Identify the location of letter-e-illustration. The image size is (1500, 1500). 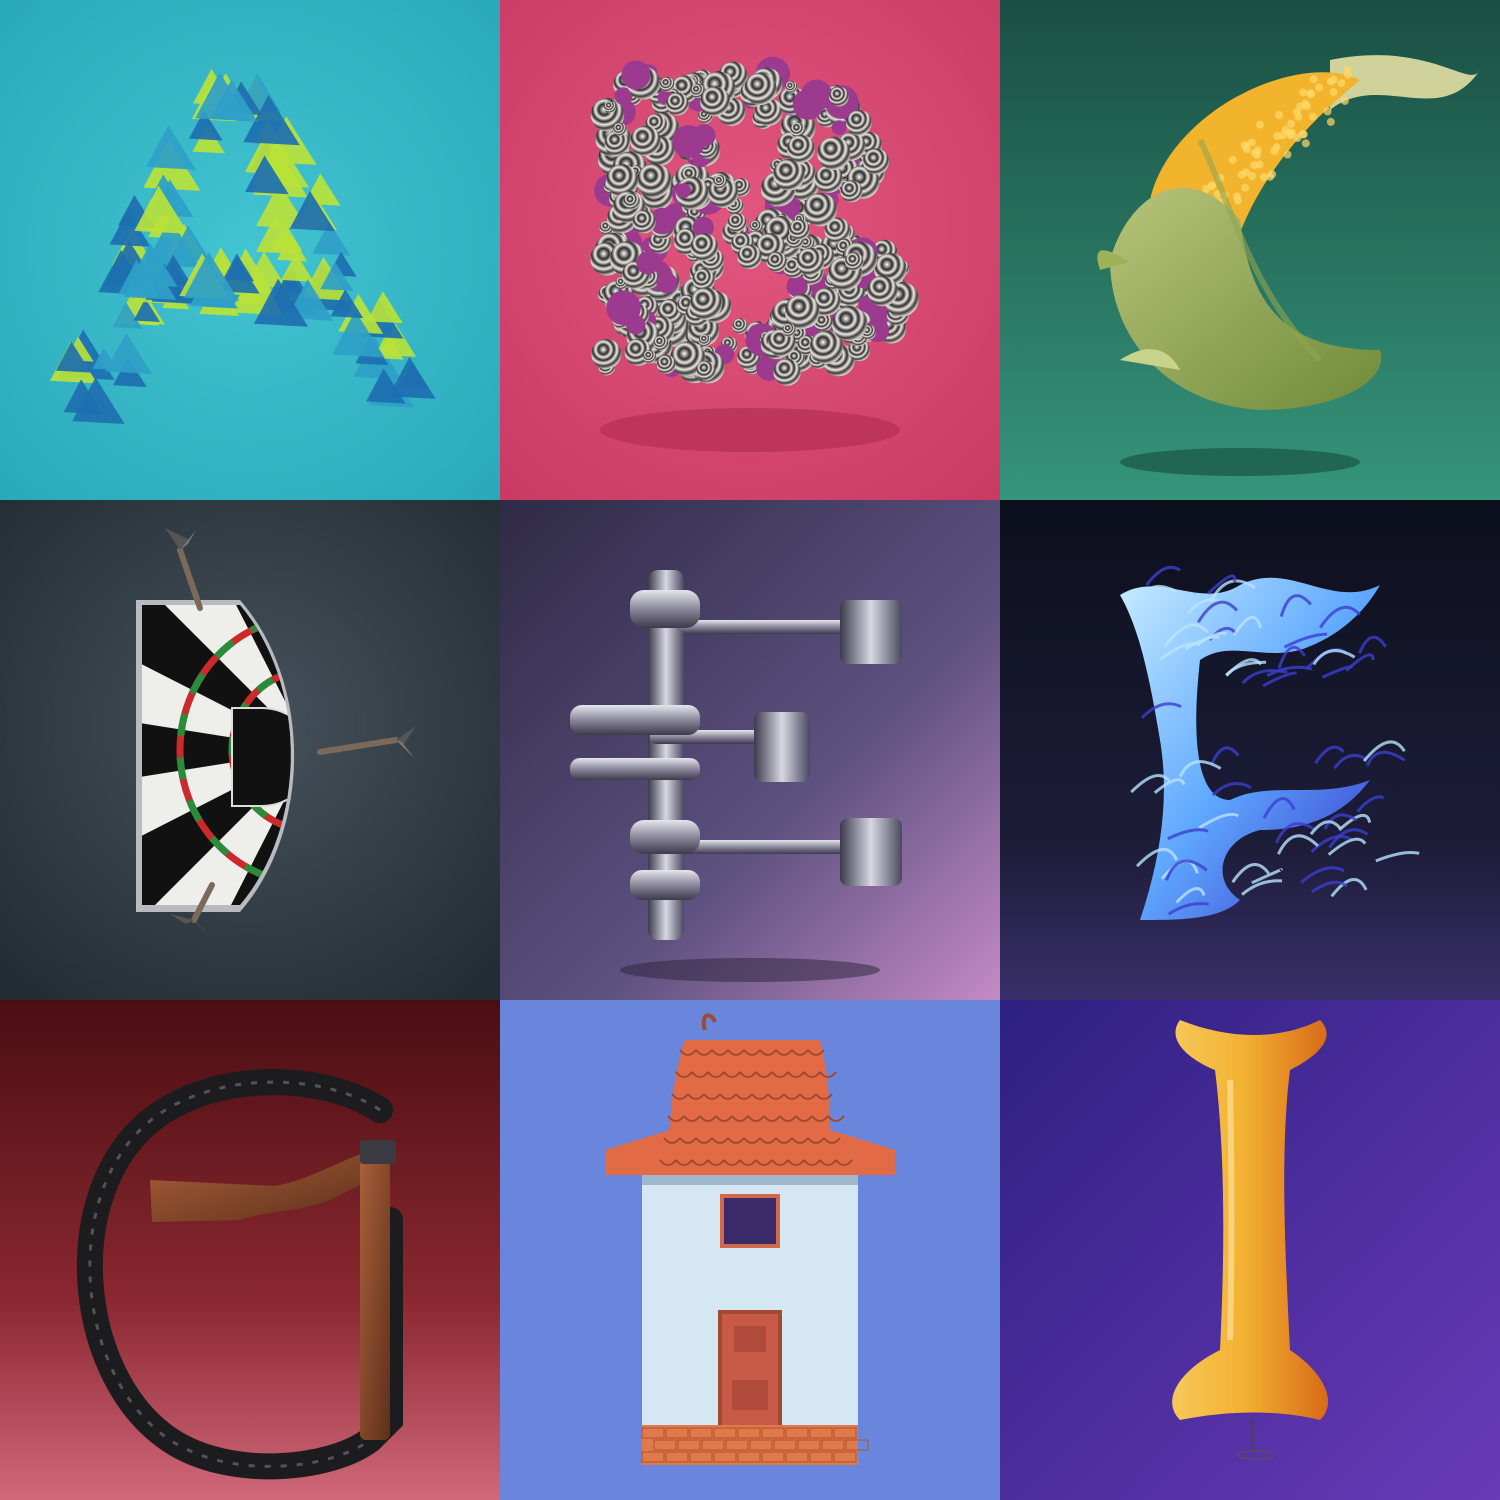
(750, 750).